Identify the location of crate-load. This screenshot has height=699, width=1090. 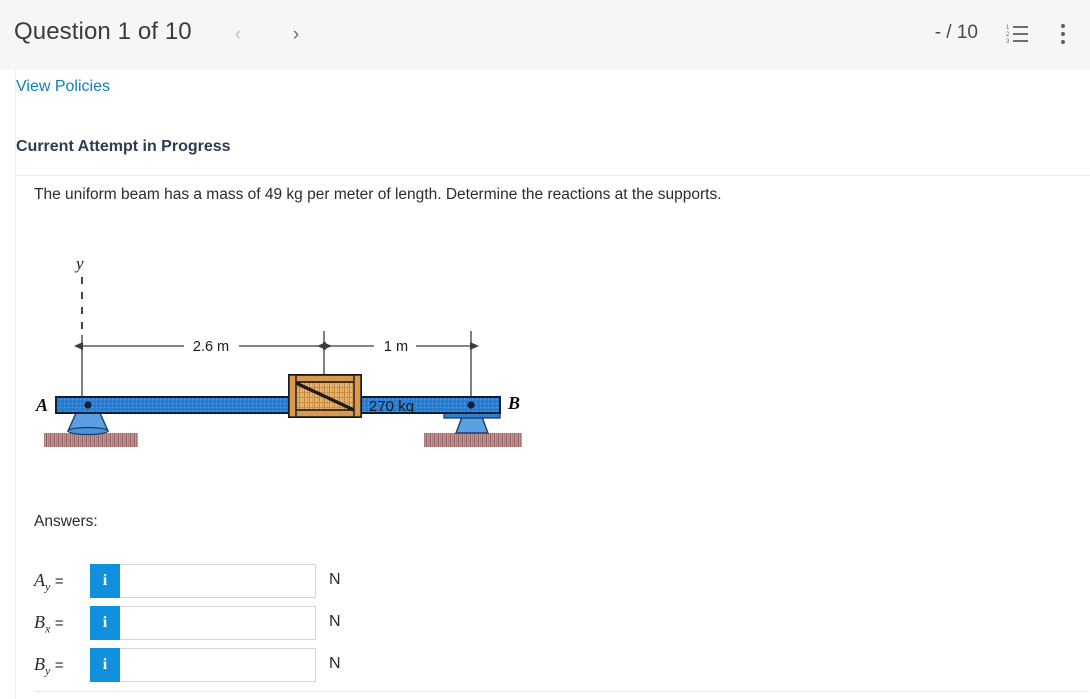
(325, 396).